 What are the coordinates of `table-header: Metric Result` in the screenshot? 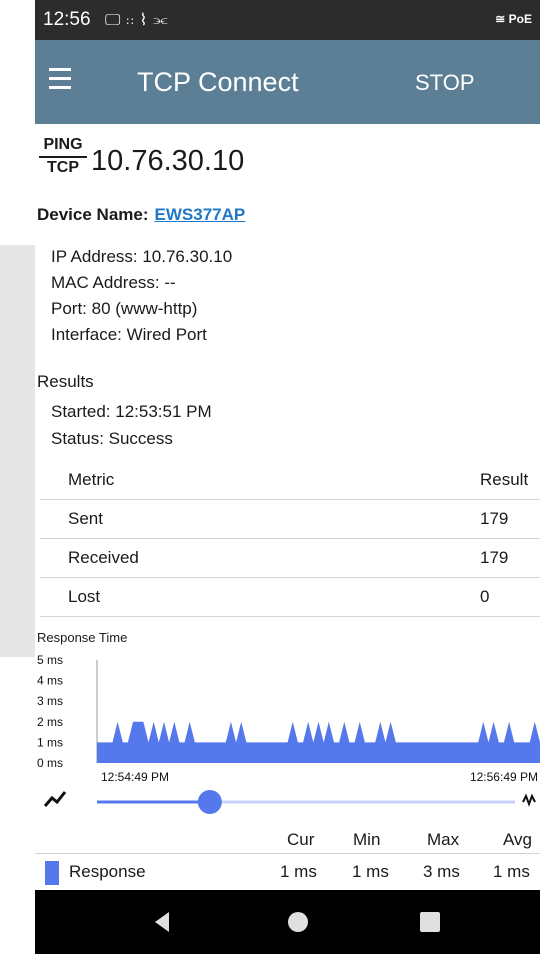 It's located at (290, 480).